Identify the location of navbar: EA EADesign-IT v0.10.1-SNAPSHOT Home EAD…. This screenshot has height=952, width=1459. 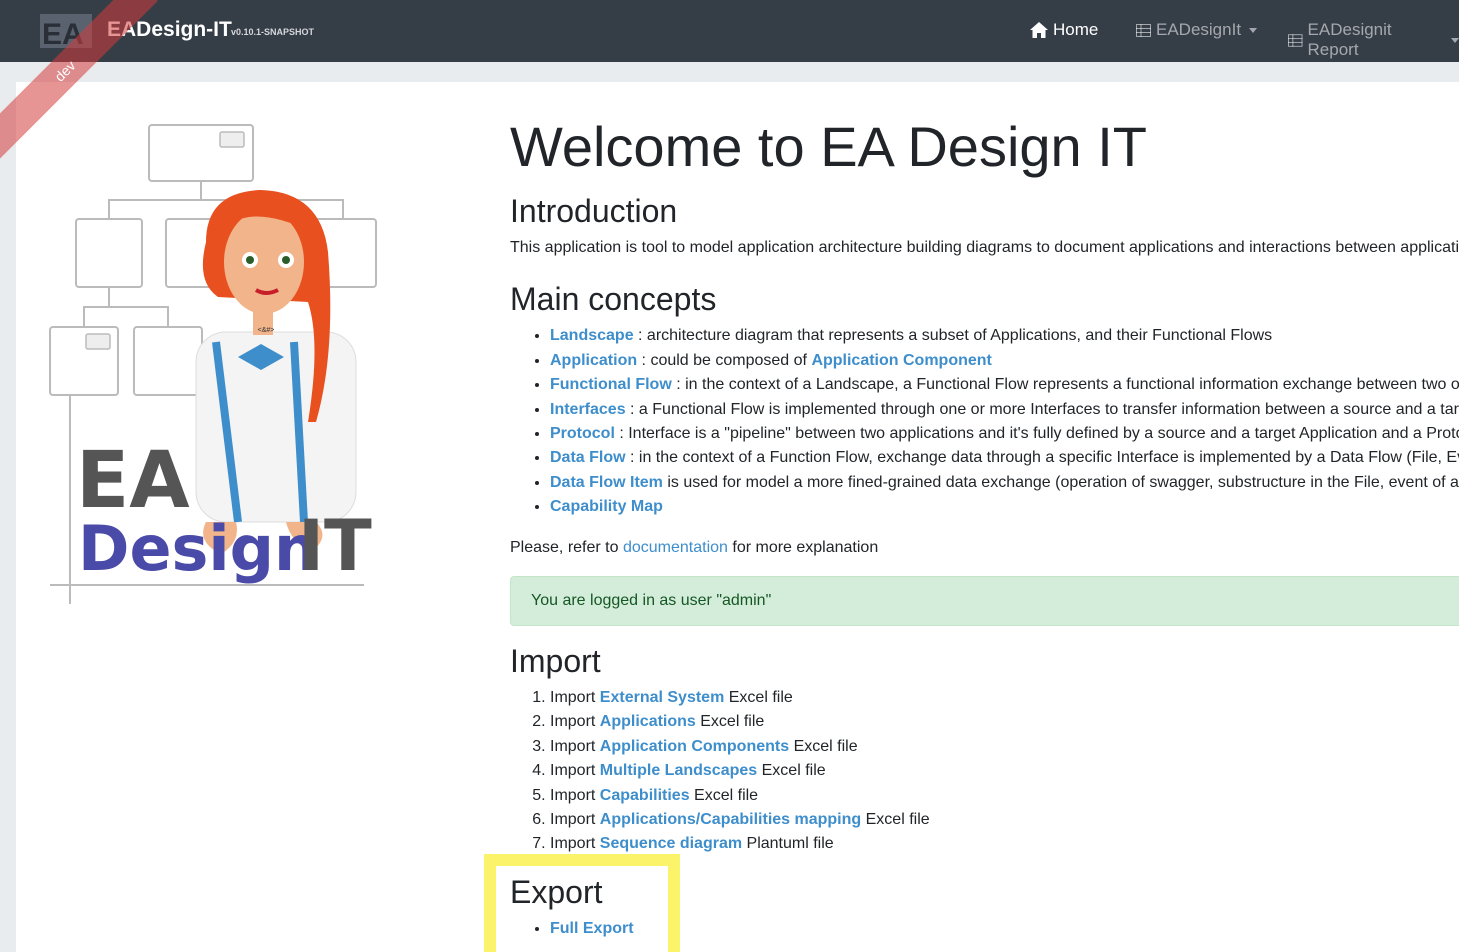
(729, 31).